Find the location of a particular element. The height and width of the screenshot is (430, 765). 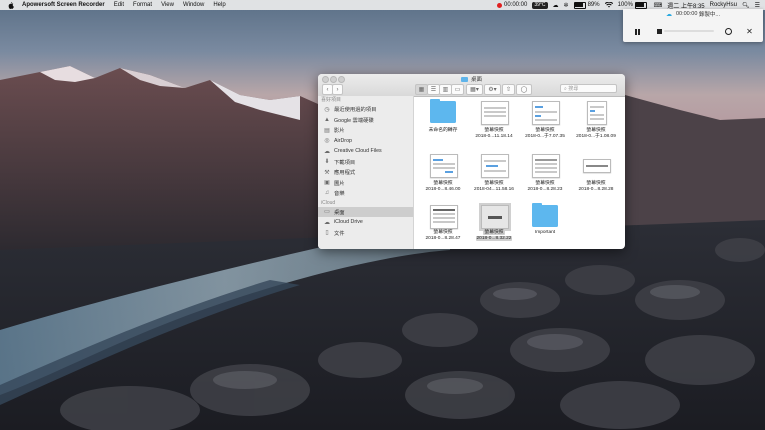

sidebar-item-applications: ⚒ 應用程式 is located at coordinates (365, 172).